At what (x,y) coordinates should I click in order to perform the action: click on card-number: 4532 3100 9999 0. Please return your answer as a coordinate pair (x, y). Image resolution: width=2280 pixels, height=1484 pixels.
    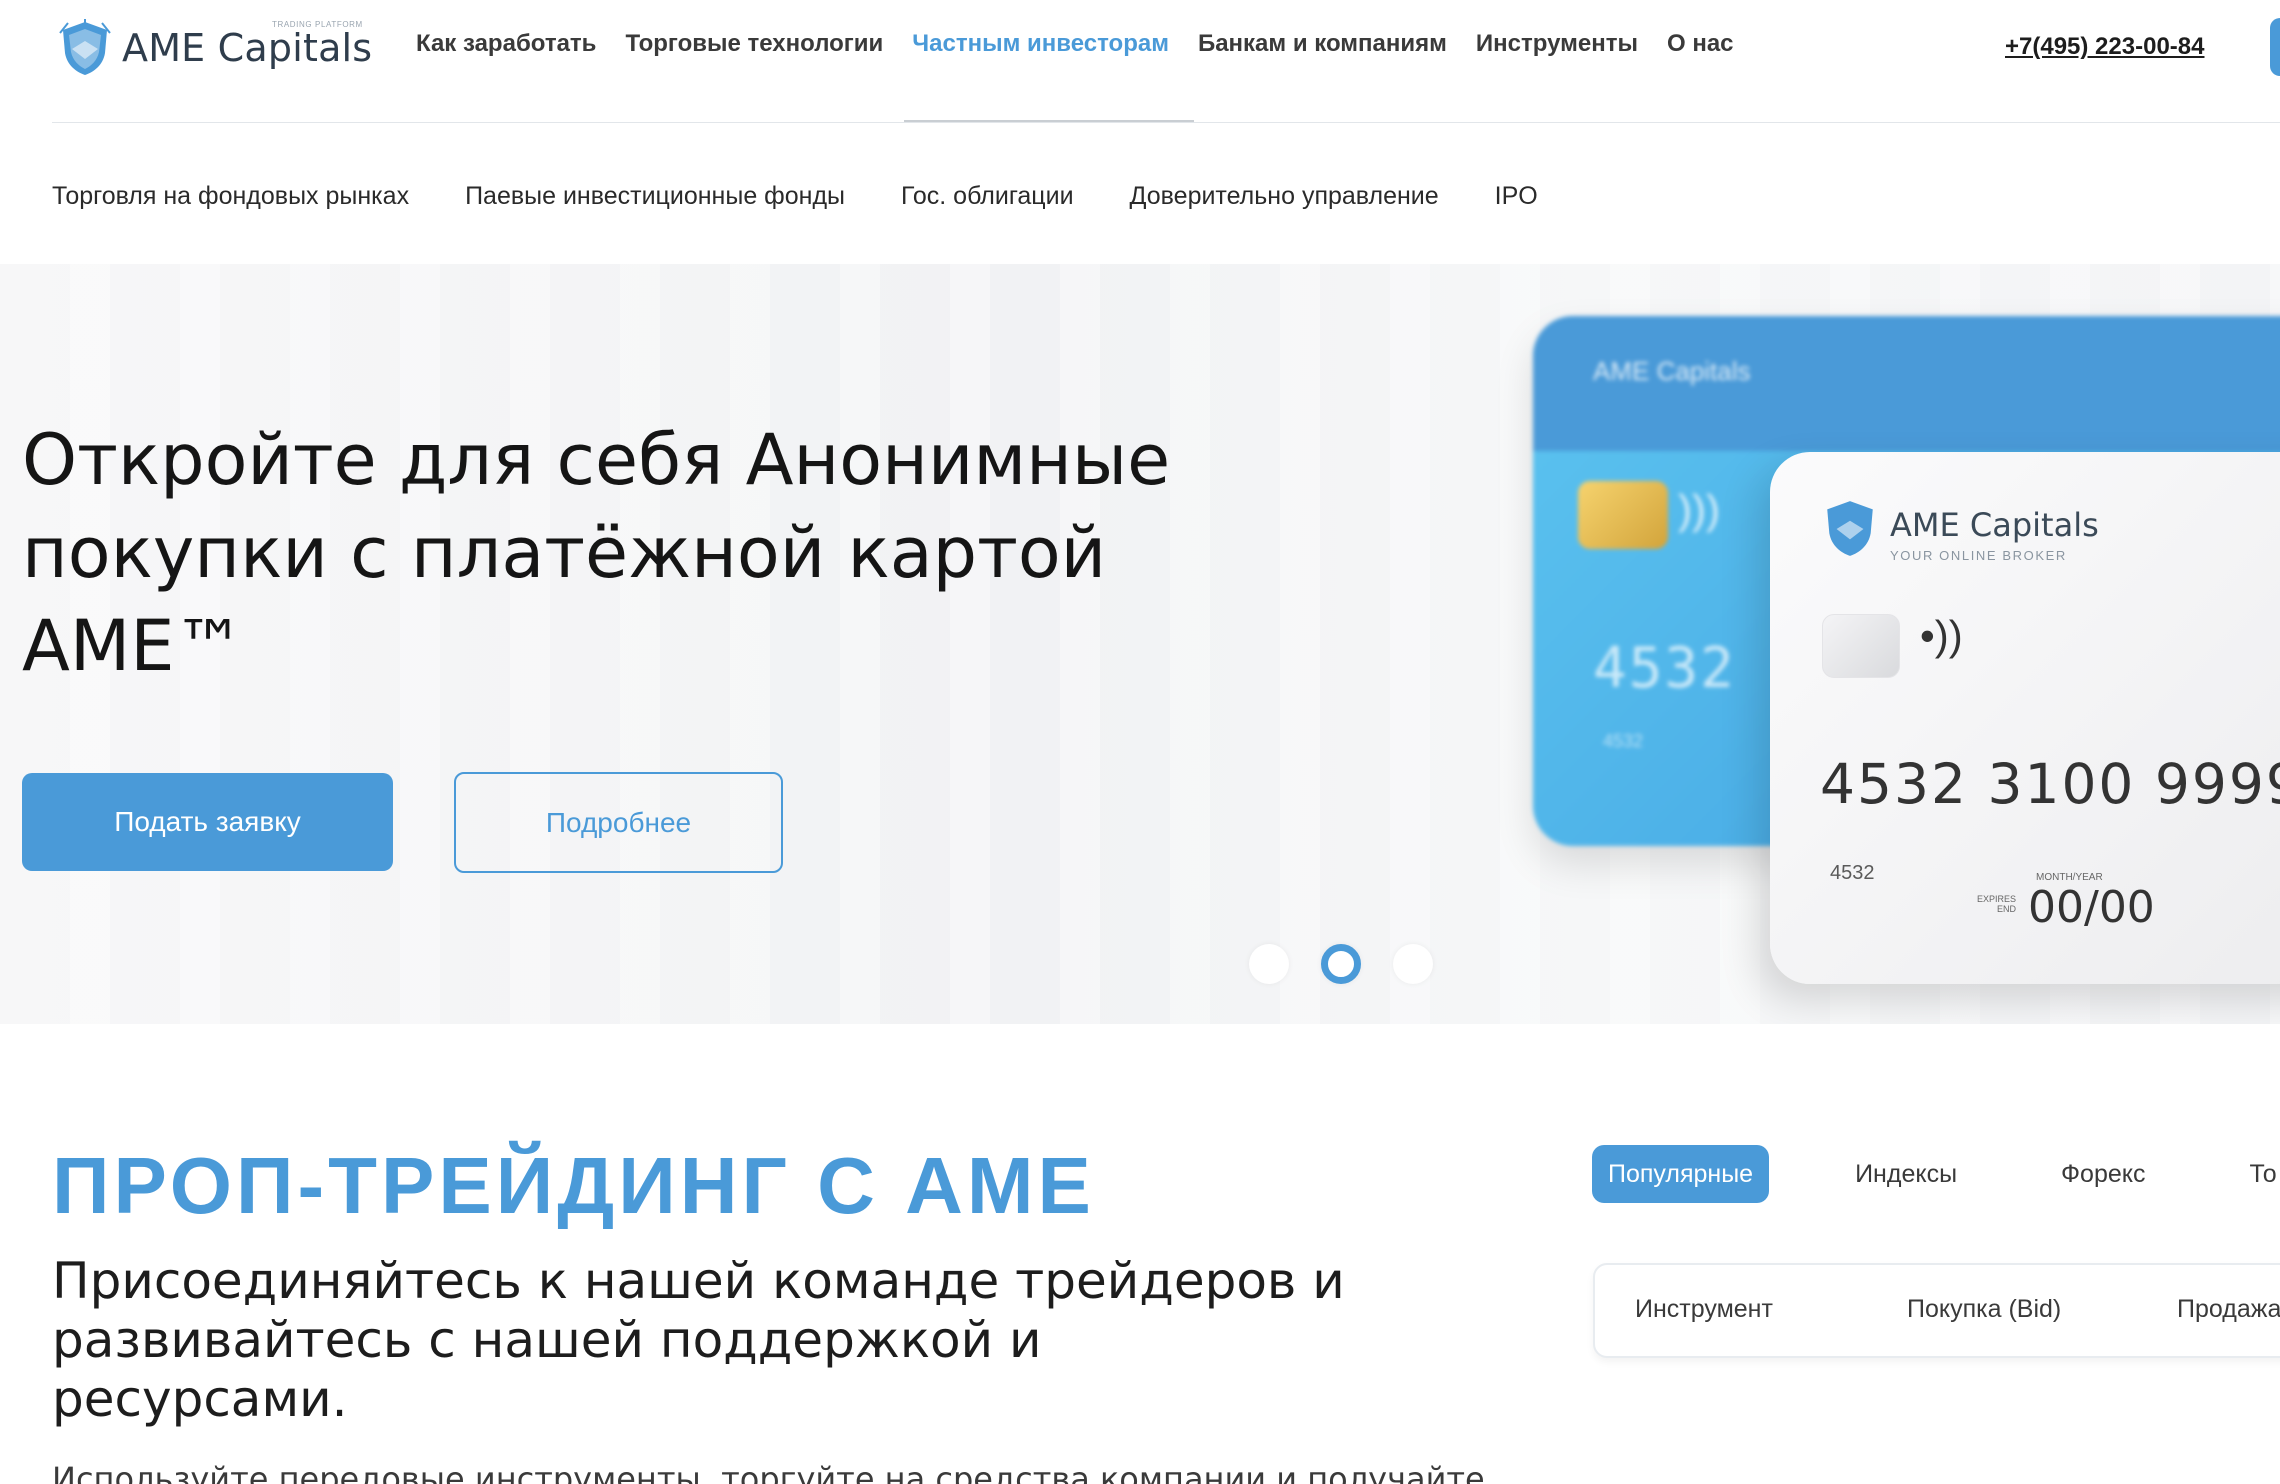
    Looking at the image, I should click on (2050, 784).